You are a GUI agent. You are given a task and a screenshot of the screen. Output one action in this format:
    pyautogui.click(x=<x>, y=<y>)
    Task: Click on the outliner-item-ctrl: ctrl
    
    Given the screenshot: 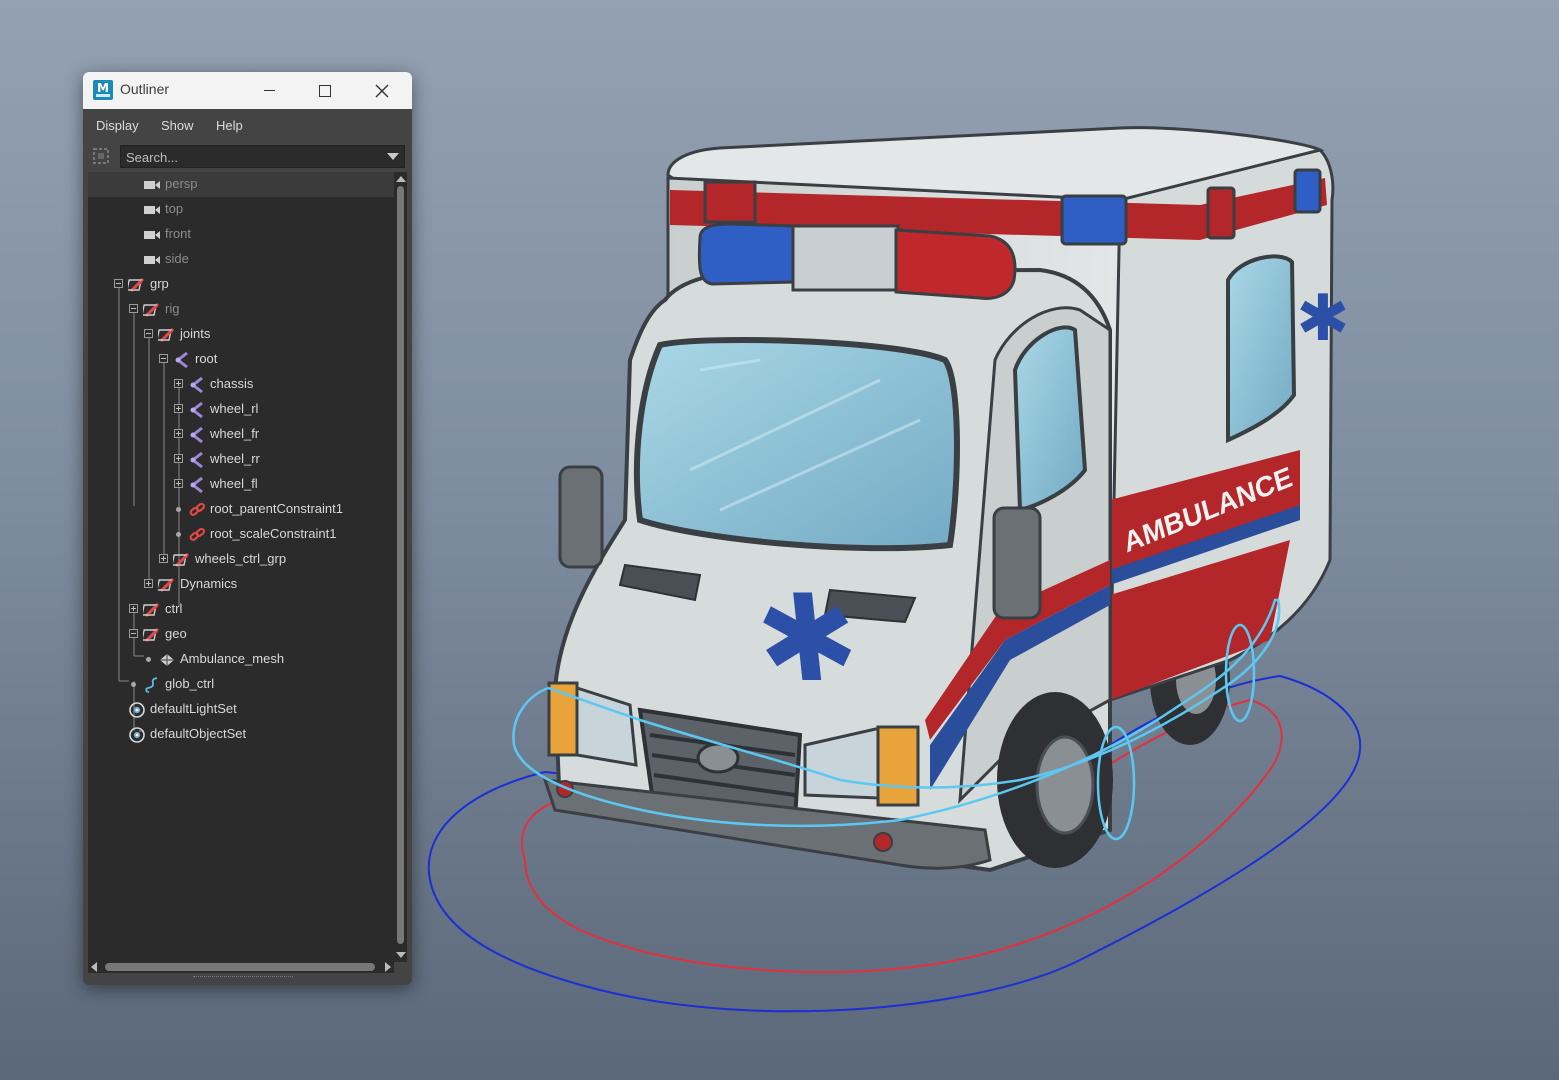 What is the action you would take?
    pyautogui.click(x=241, y=609)
    